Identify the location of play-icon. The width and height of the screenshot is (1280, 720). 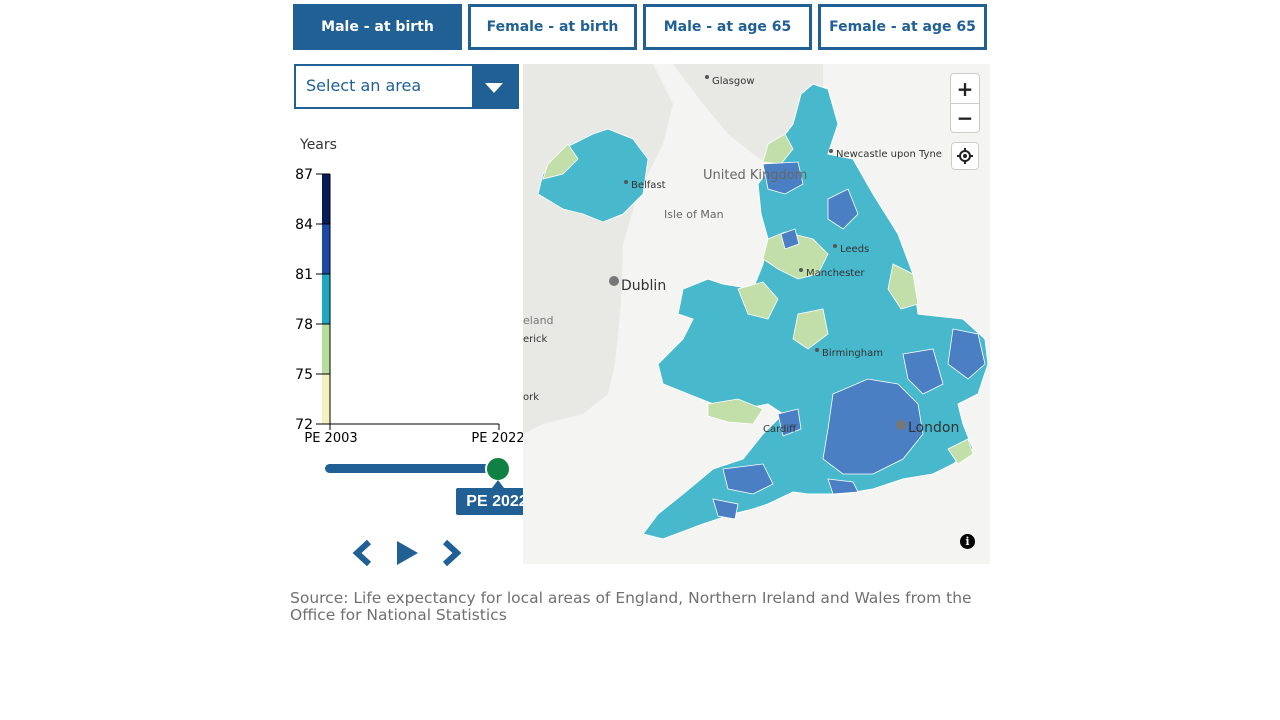
(408, 553).